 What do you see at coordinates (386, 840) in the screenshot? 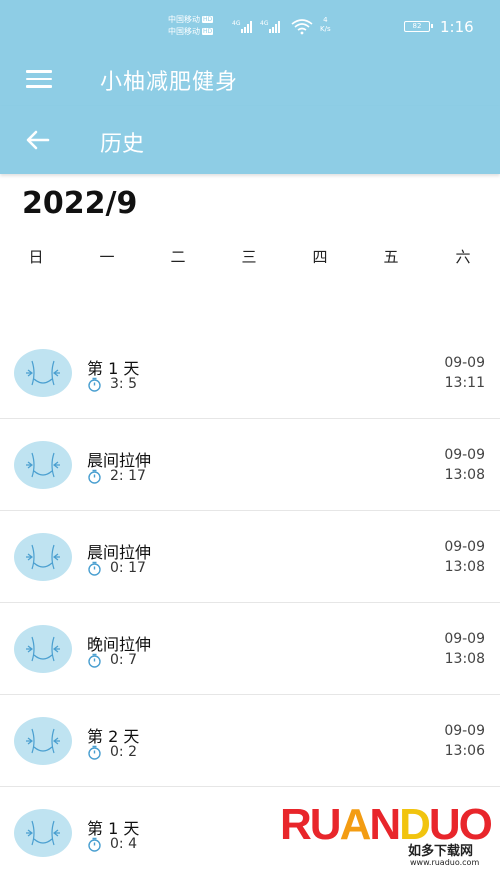
I see `watermark-logo: RUANDUO 如多下载网 www.ruaduo.com` at bounding box center [386, 840].